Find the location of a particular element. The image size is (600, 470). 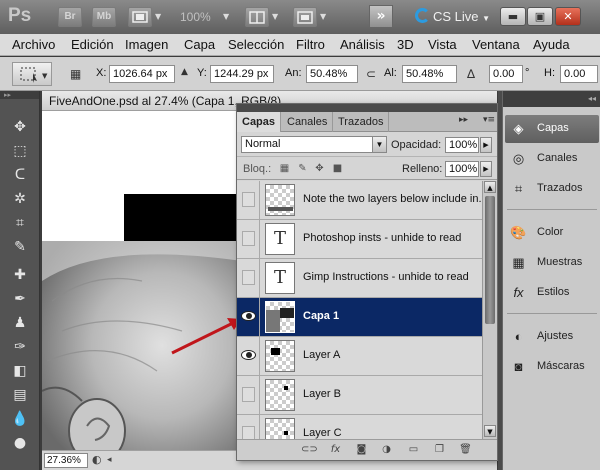

menu-ayuda: Ayuda is located at coordinates (551, 44).